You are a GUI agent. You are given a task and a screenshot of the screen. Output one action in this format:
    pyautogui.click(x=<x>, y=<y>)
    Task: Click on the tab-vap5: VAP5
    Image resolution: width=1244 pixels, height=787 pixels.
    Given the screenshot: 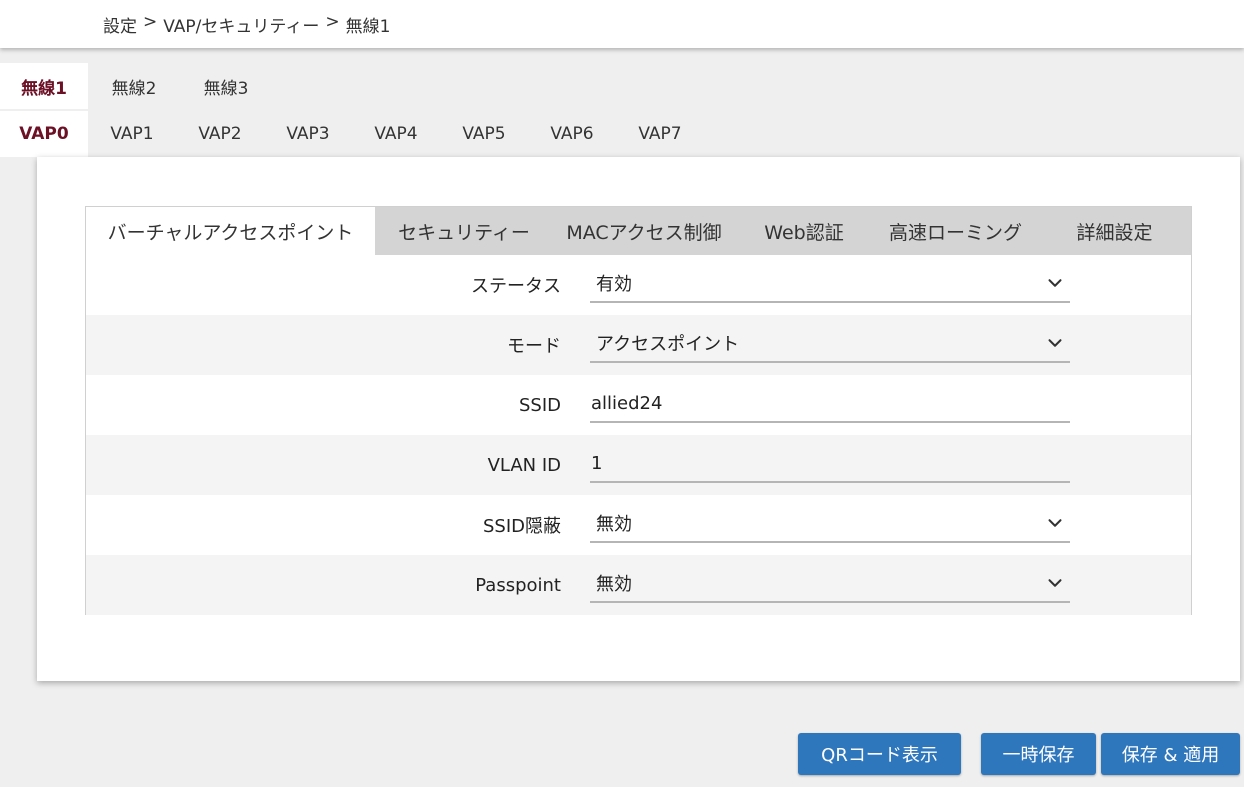 What is the action you would take?
    pyautogui.click(x=484, y=134)
    